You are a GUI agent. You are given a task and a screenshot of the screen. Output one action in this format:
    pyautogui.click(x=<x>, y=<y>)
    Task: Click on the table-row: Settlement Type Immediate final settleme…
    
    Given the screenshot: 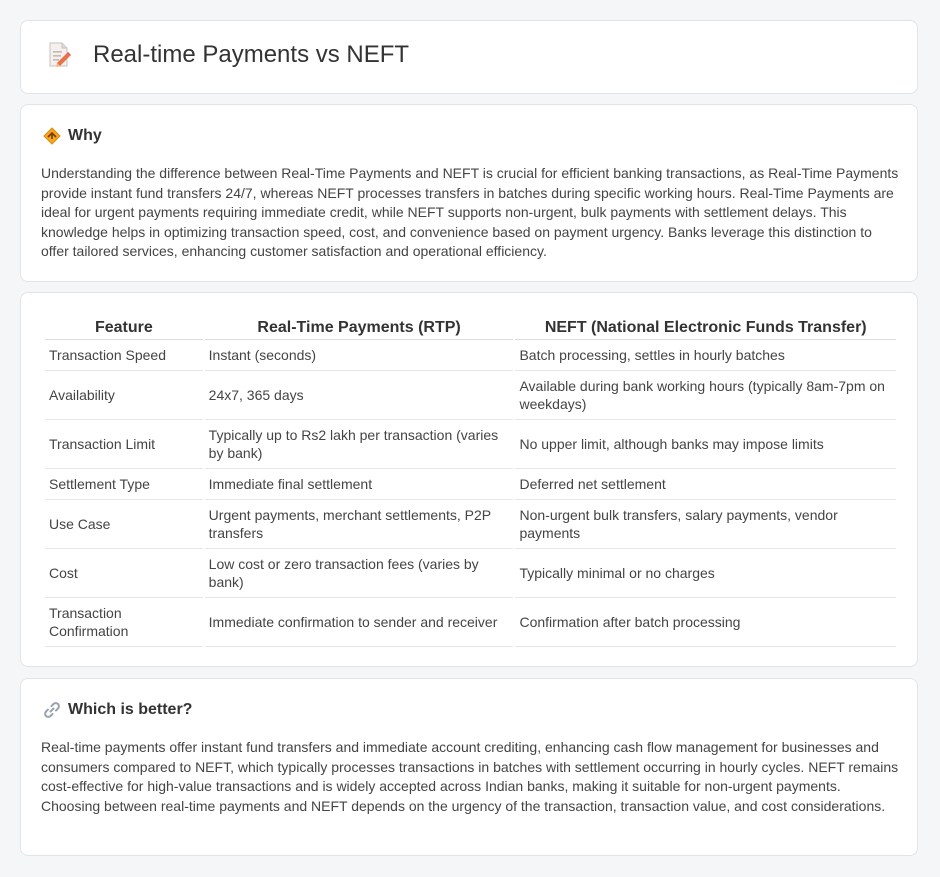 What is the action you would take?
    pyautogui.click(x=470, y=484)
    